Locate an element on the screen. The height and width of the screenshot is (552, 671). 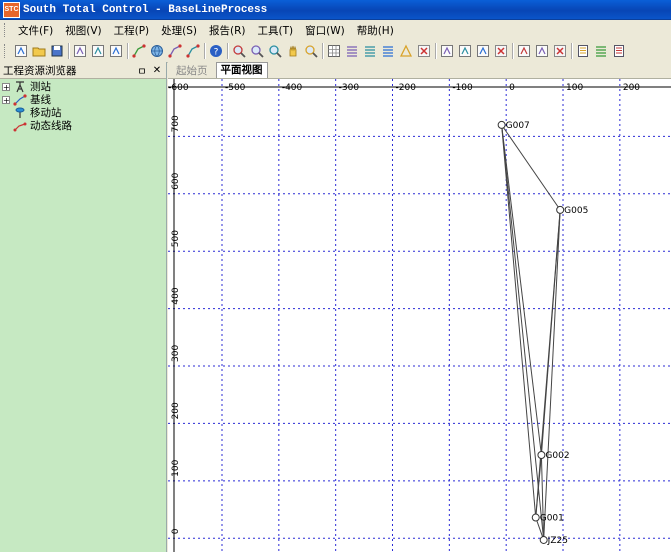
tree-item-label: 动态线路 is located at coordinates (51, 126).